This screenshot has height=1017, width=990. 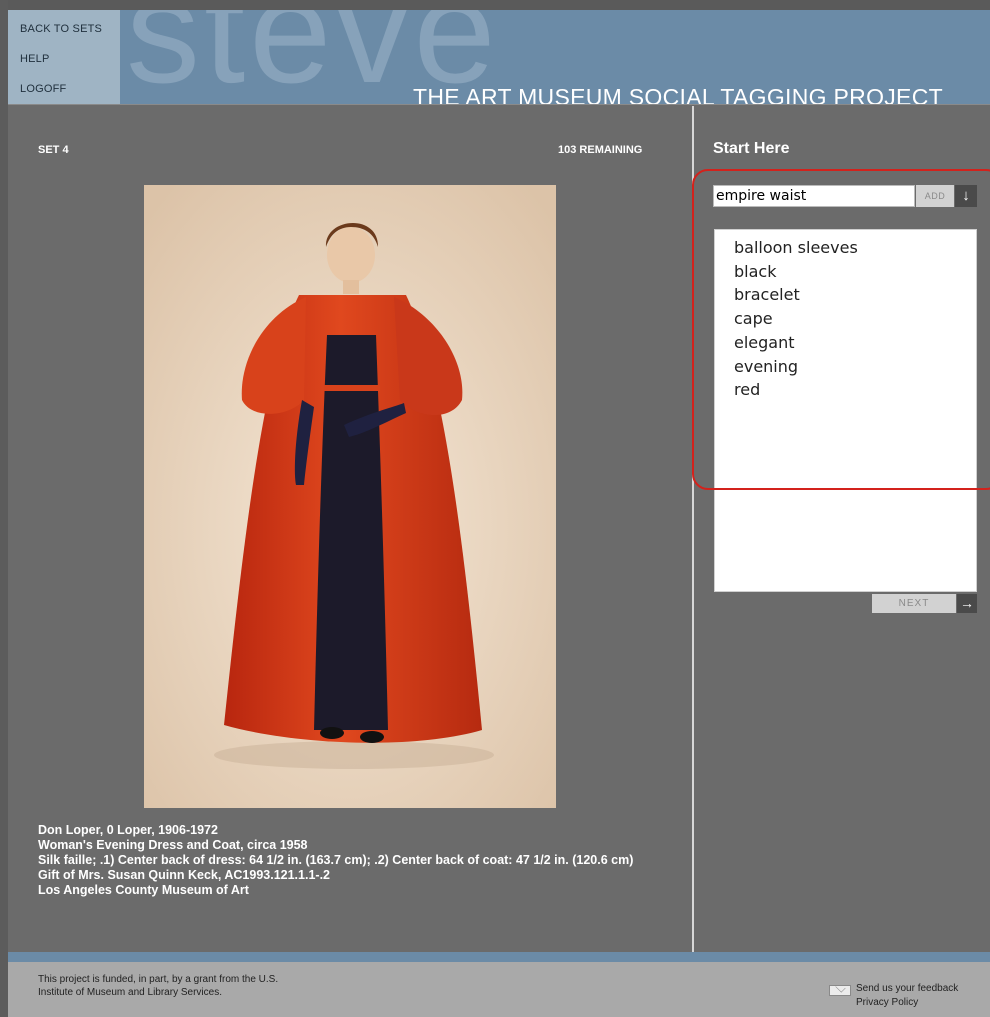 What do you see at coordinates (70, 37) in the screenshot?
I see `back-to-sets-link: BACK TO SETS` at bounding box center [70, 37].